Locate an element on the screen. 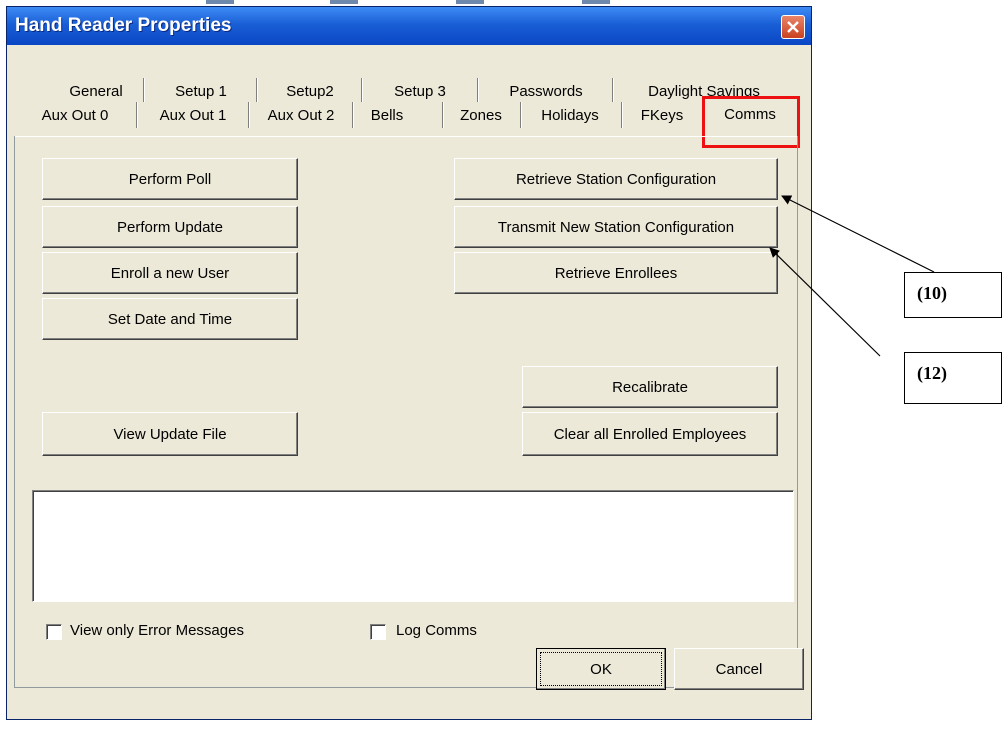  tab-aux-out-2: Aux Out 2 is located at coordinates (301, 116).